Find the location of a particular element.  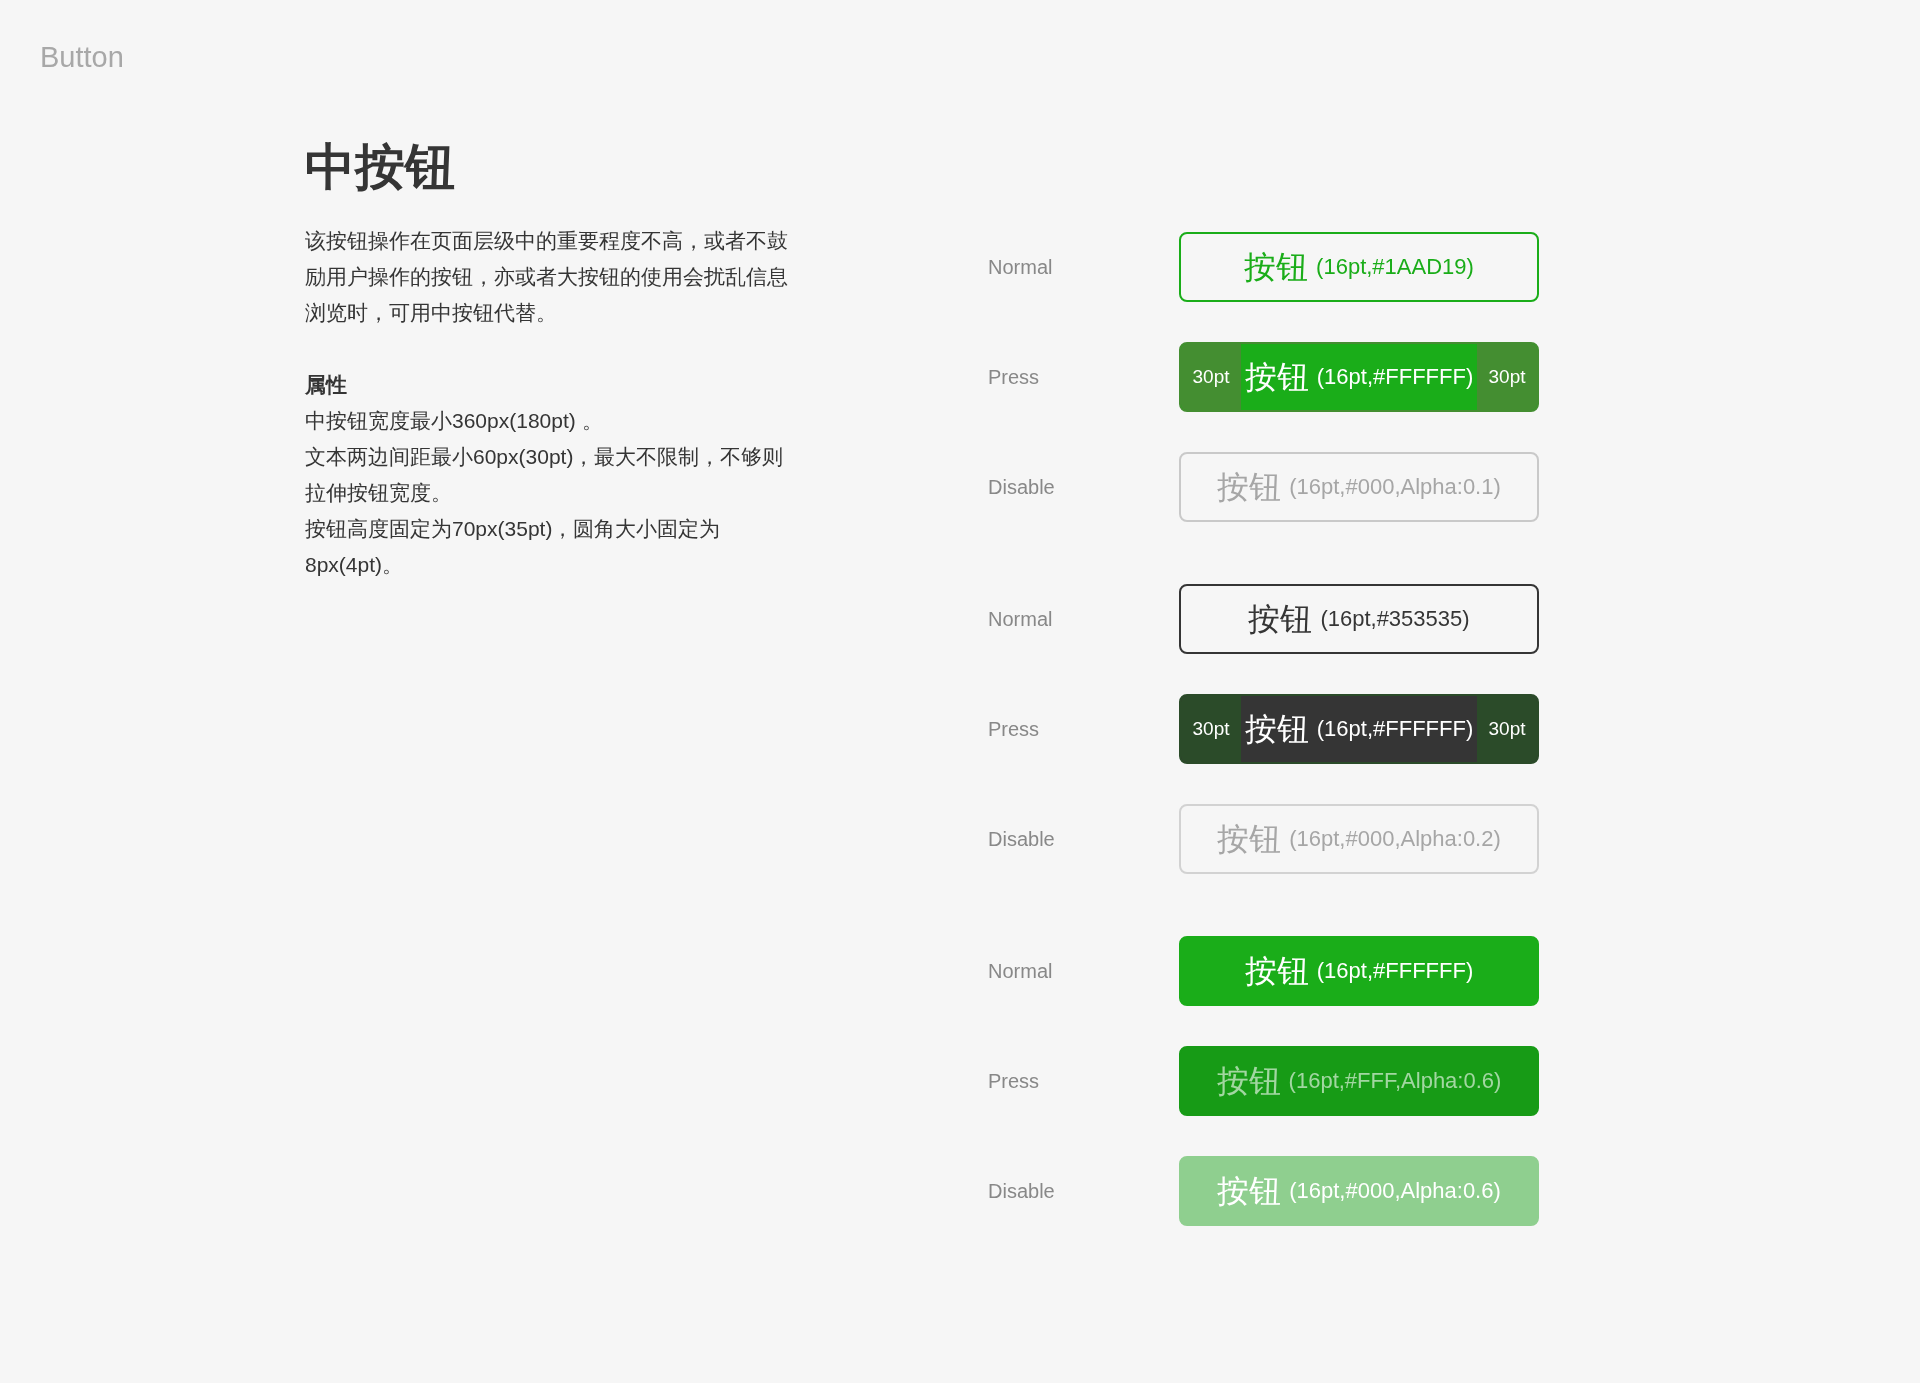

spec-text: (16pt,#000,Alpha:0.6) is located at coordinates (1395, 1191).